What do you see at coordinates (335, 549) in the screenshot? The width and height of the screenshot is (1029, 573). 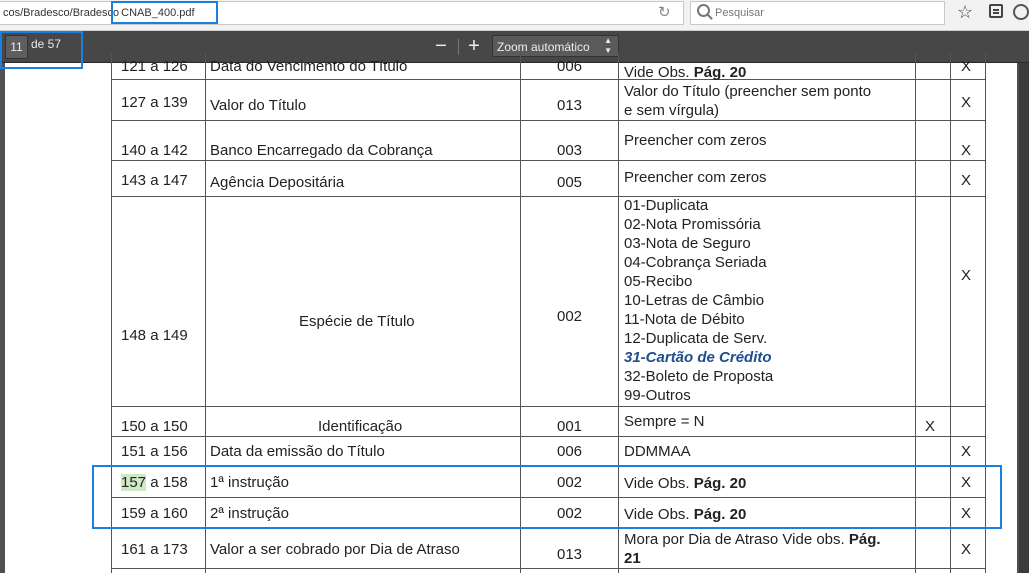 I see `row-field: Valor a ser cobrado por Dia de Atraso` at bounding box center [335, 549].